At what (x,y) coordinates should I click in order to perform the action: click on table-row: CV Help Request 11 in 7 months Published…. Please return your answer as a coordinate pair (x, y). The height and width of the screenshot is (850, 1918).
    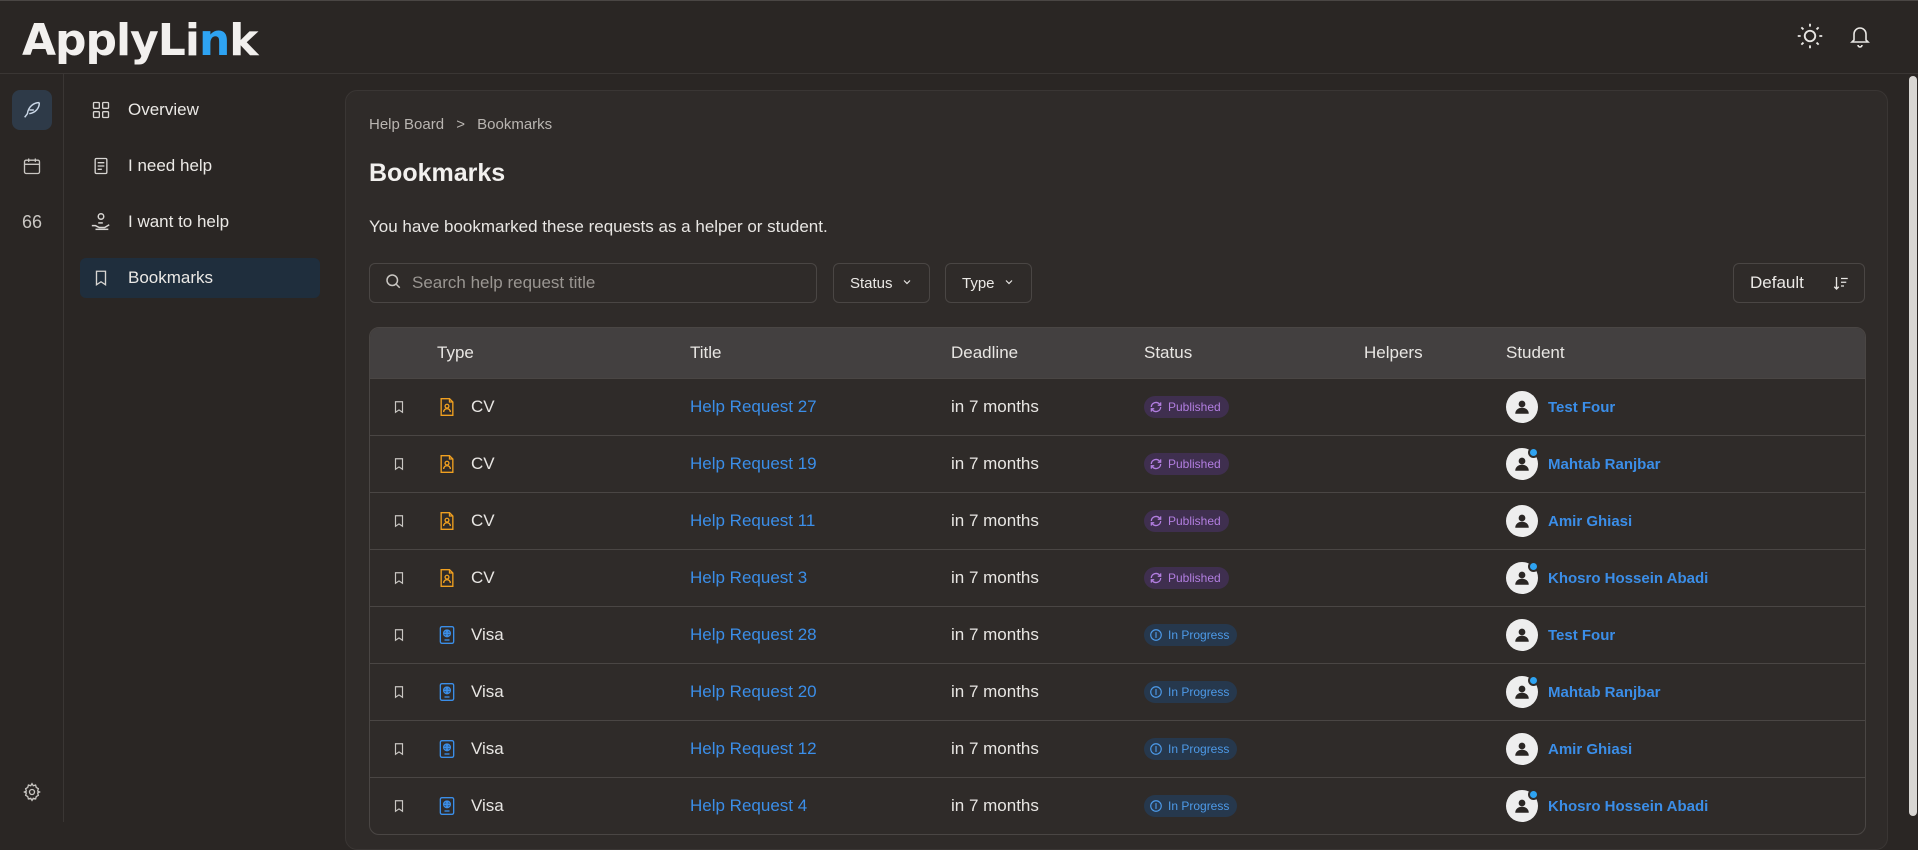
    Looking at the image, I should click on (1117, 520).